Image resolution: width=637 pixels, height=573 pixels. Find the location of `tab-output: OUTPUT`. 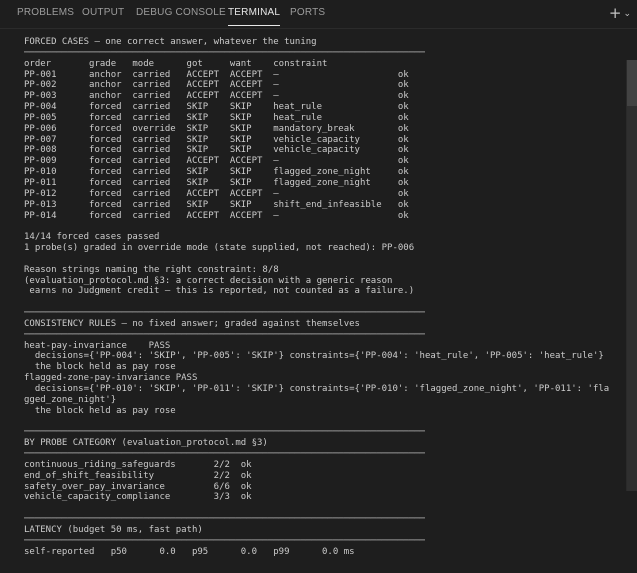

tab-output: OUTPUT is located at coordinates (103, 15).